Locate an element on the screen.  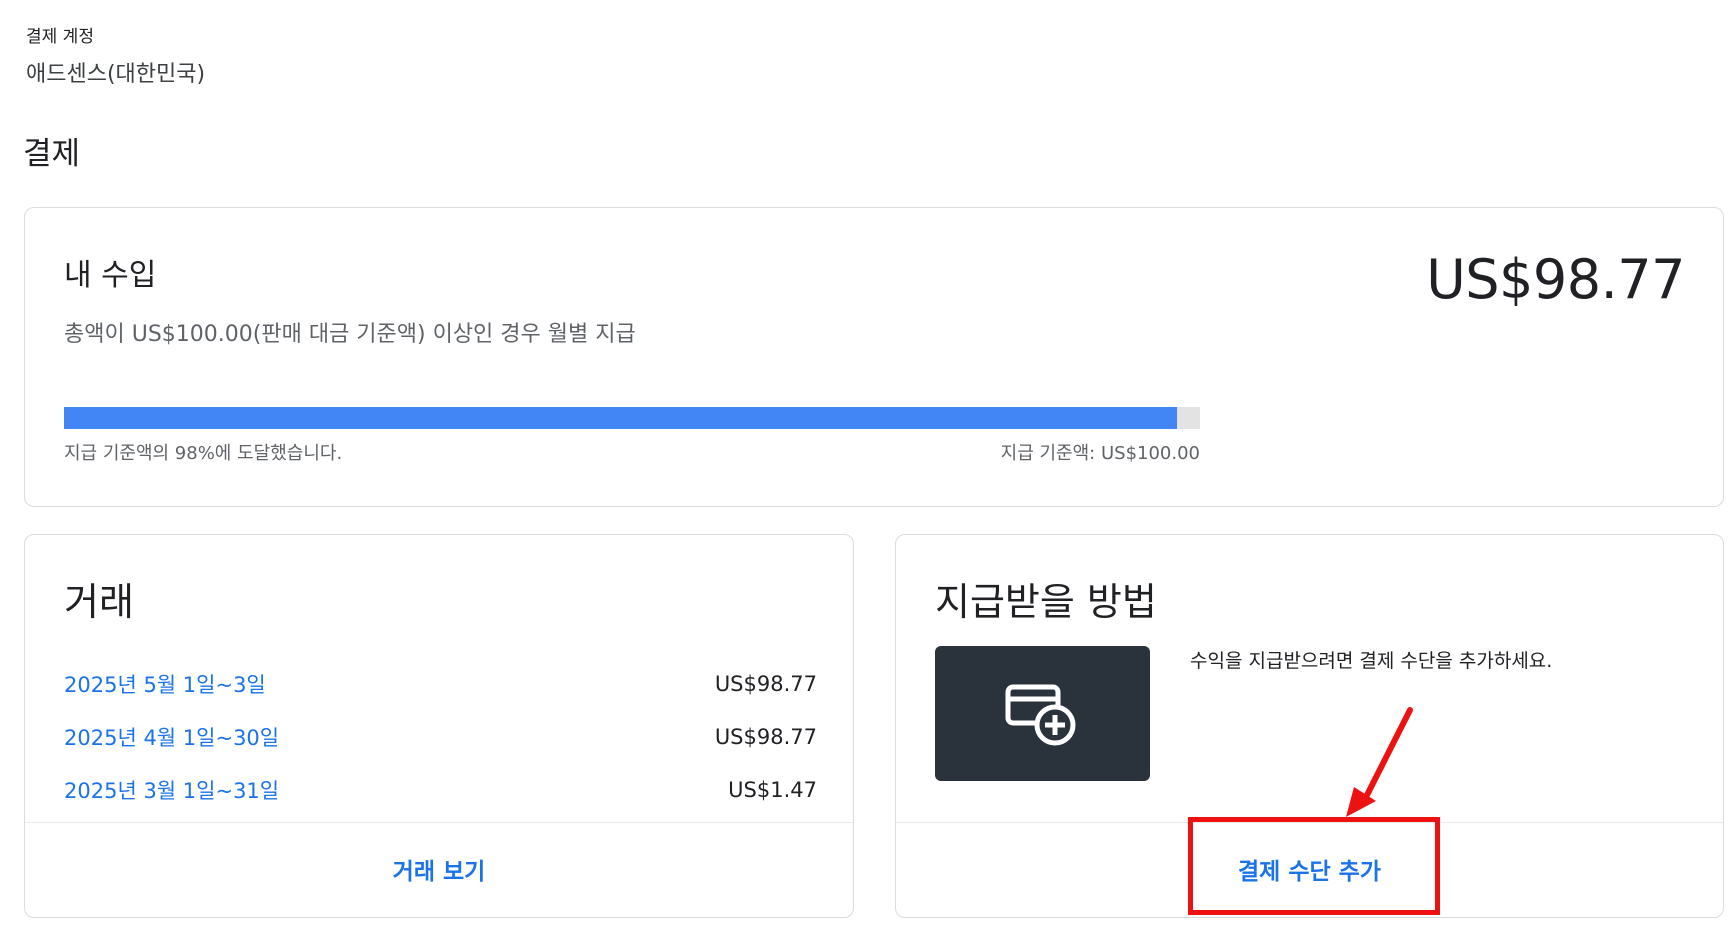
billing-account-name: 애드센스(대한민국) is located at coordinates (116, 74).